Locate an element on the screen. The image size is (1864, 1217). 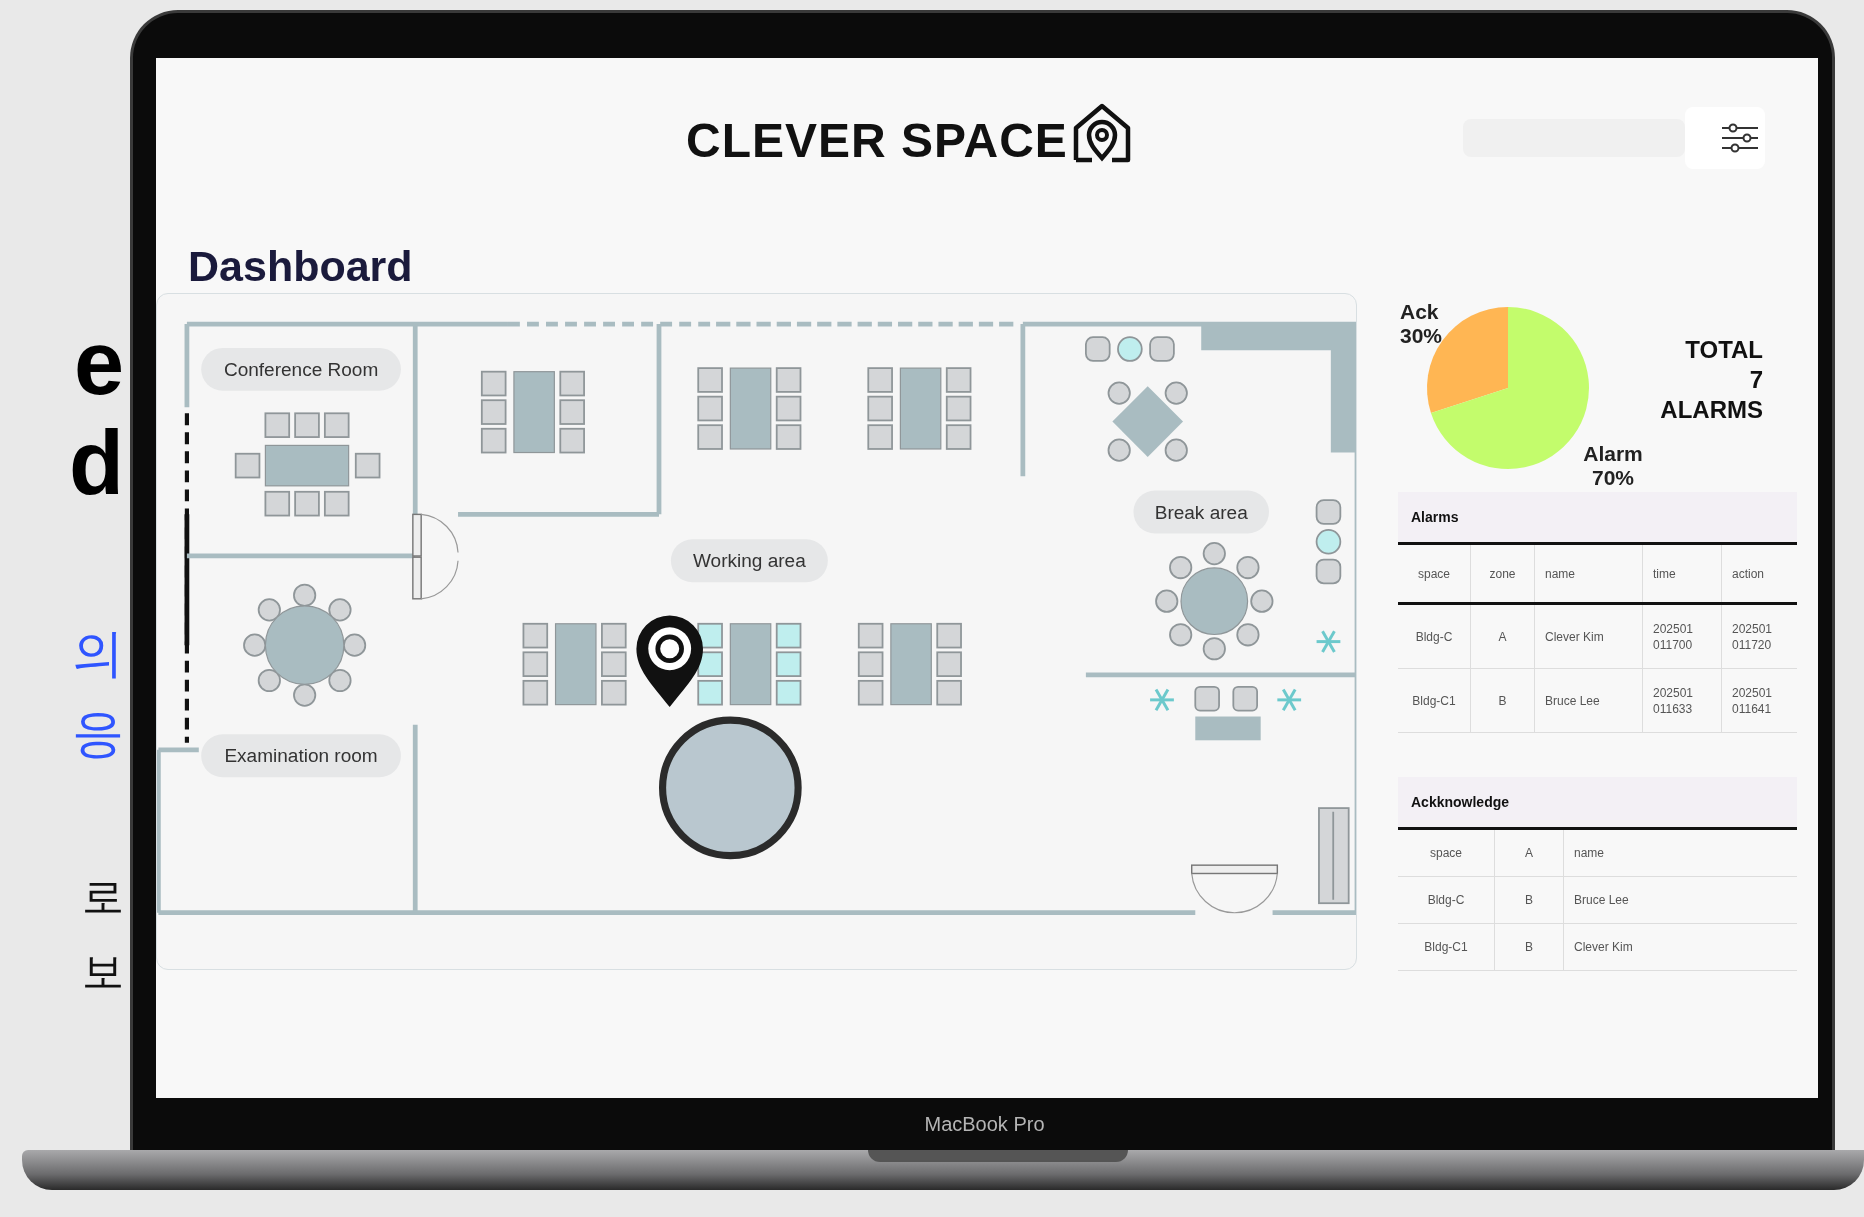
body-text: 보 is located at coordinates (103, 972).